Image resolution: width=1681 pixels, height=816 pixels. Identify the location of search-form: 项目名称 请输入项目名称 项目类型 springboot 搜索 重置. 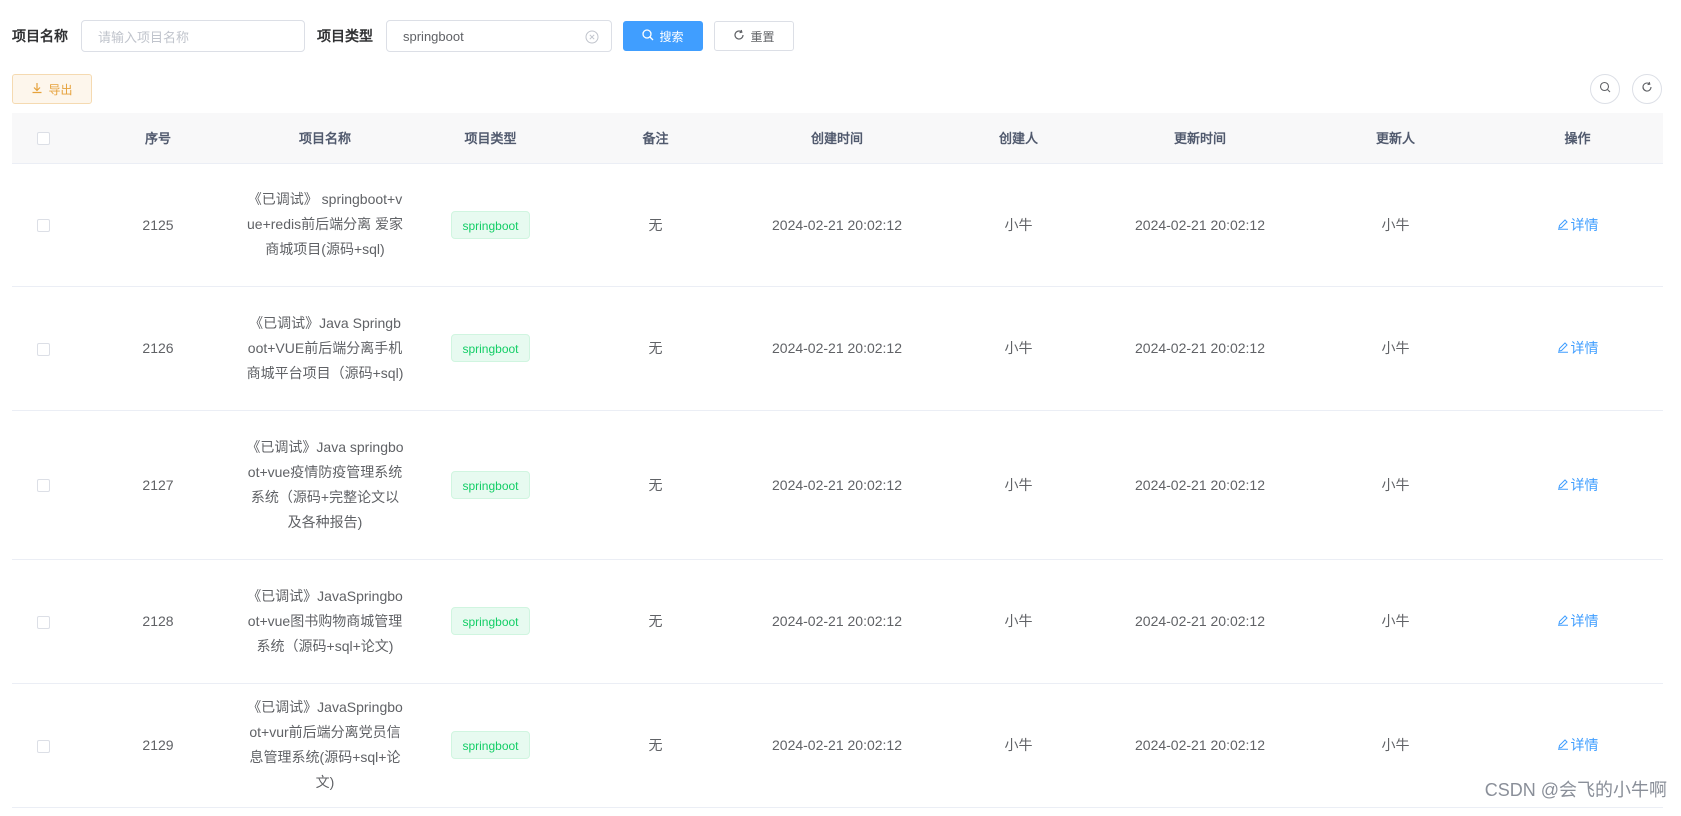
(403, 36).